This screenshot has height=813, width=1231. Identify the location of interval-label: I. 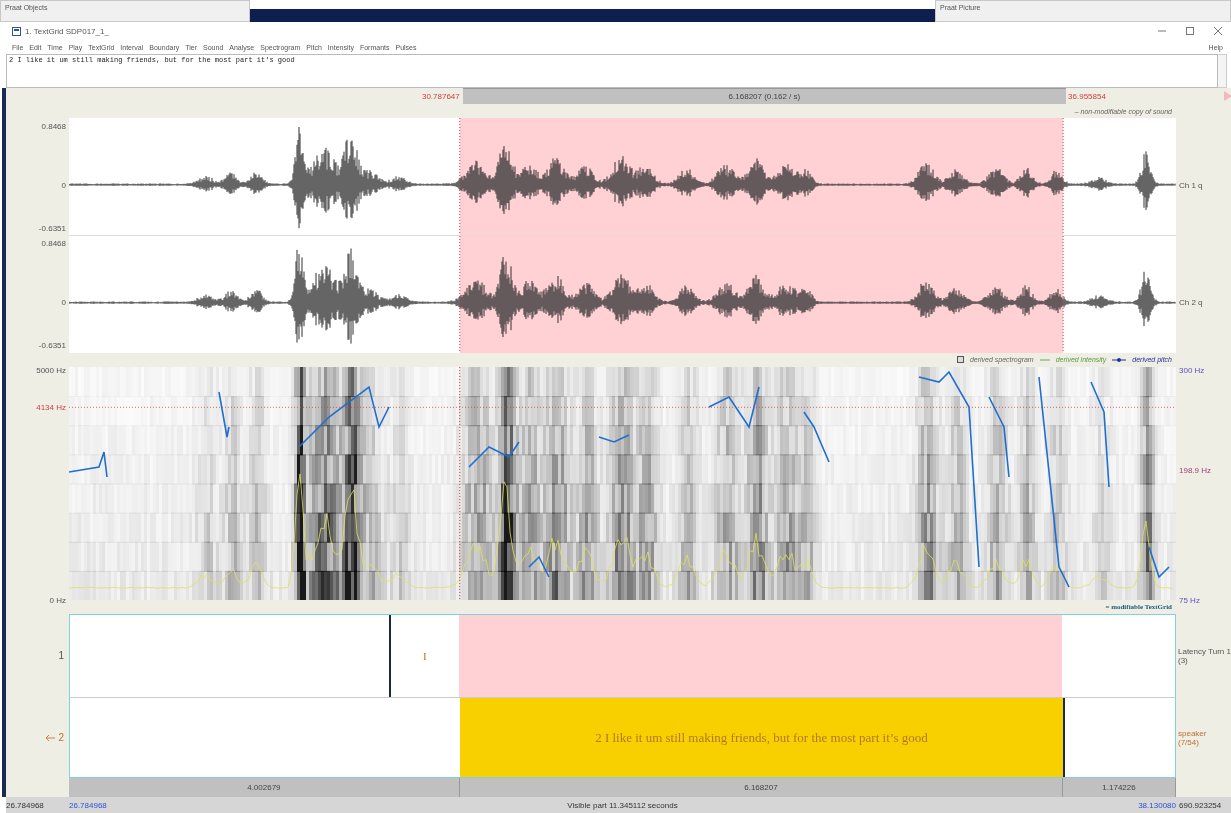
(425, 656).